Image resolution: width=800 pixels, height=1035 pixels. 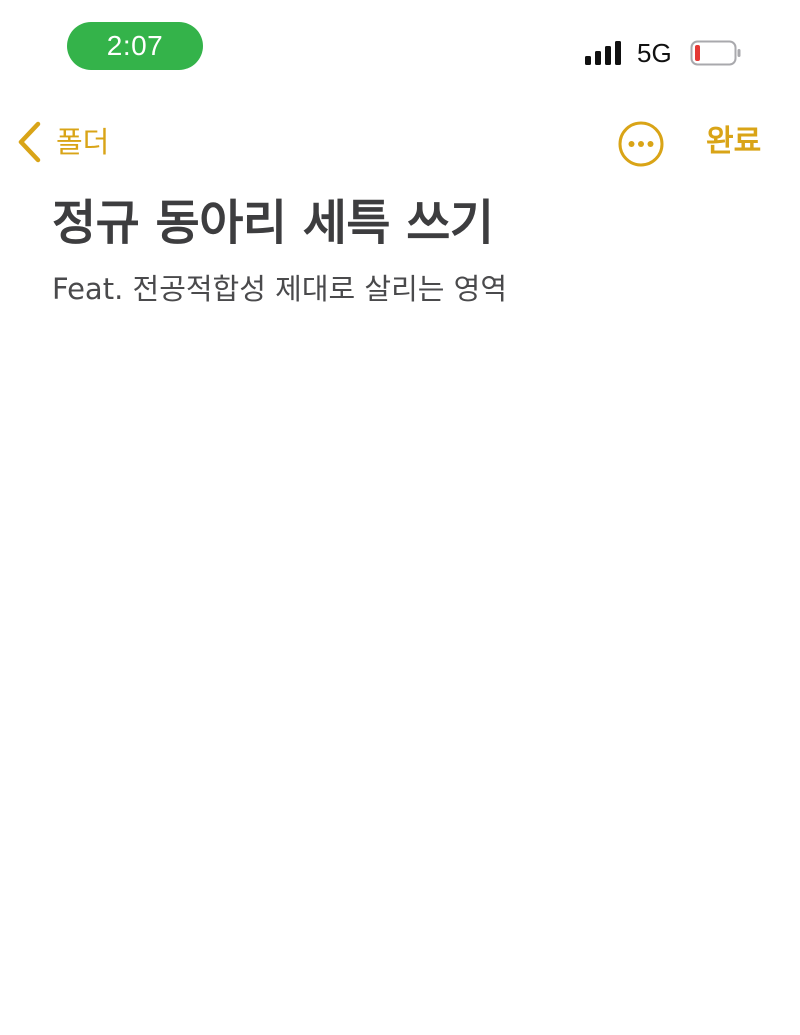 I want to click on signal-bars-icon, so click(x=605, y=53).